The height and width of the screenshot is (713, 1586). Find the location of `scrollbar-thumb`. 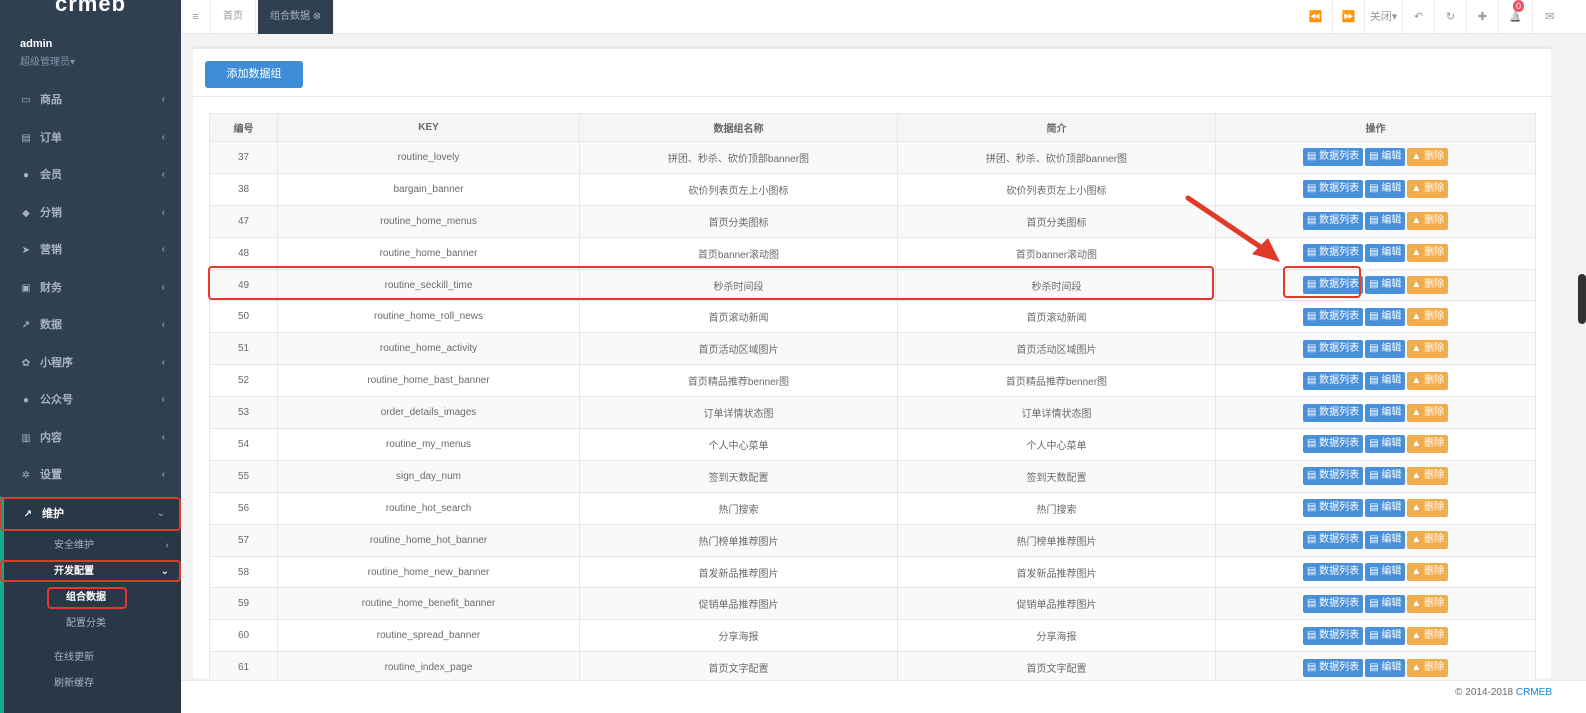

scrollbar-thumb is located at coordinates (1582, 299).